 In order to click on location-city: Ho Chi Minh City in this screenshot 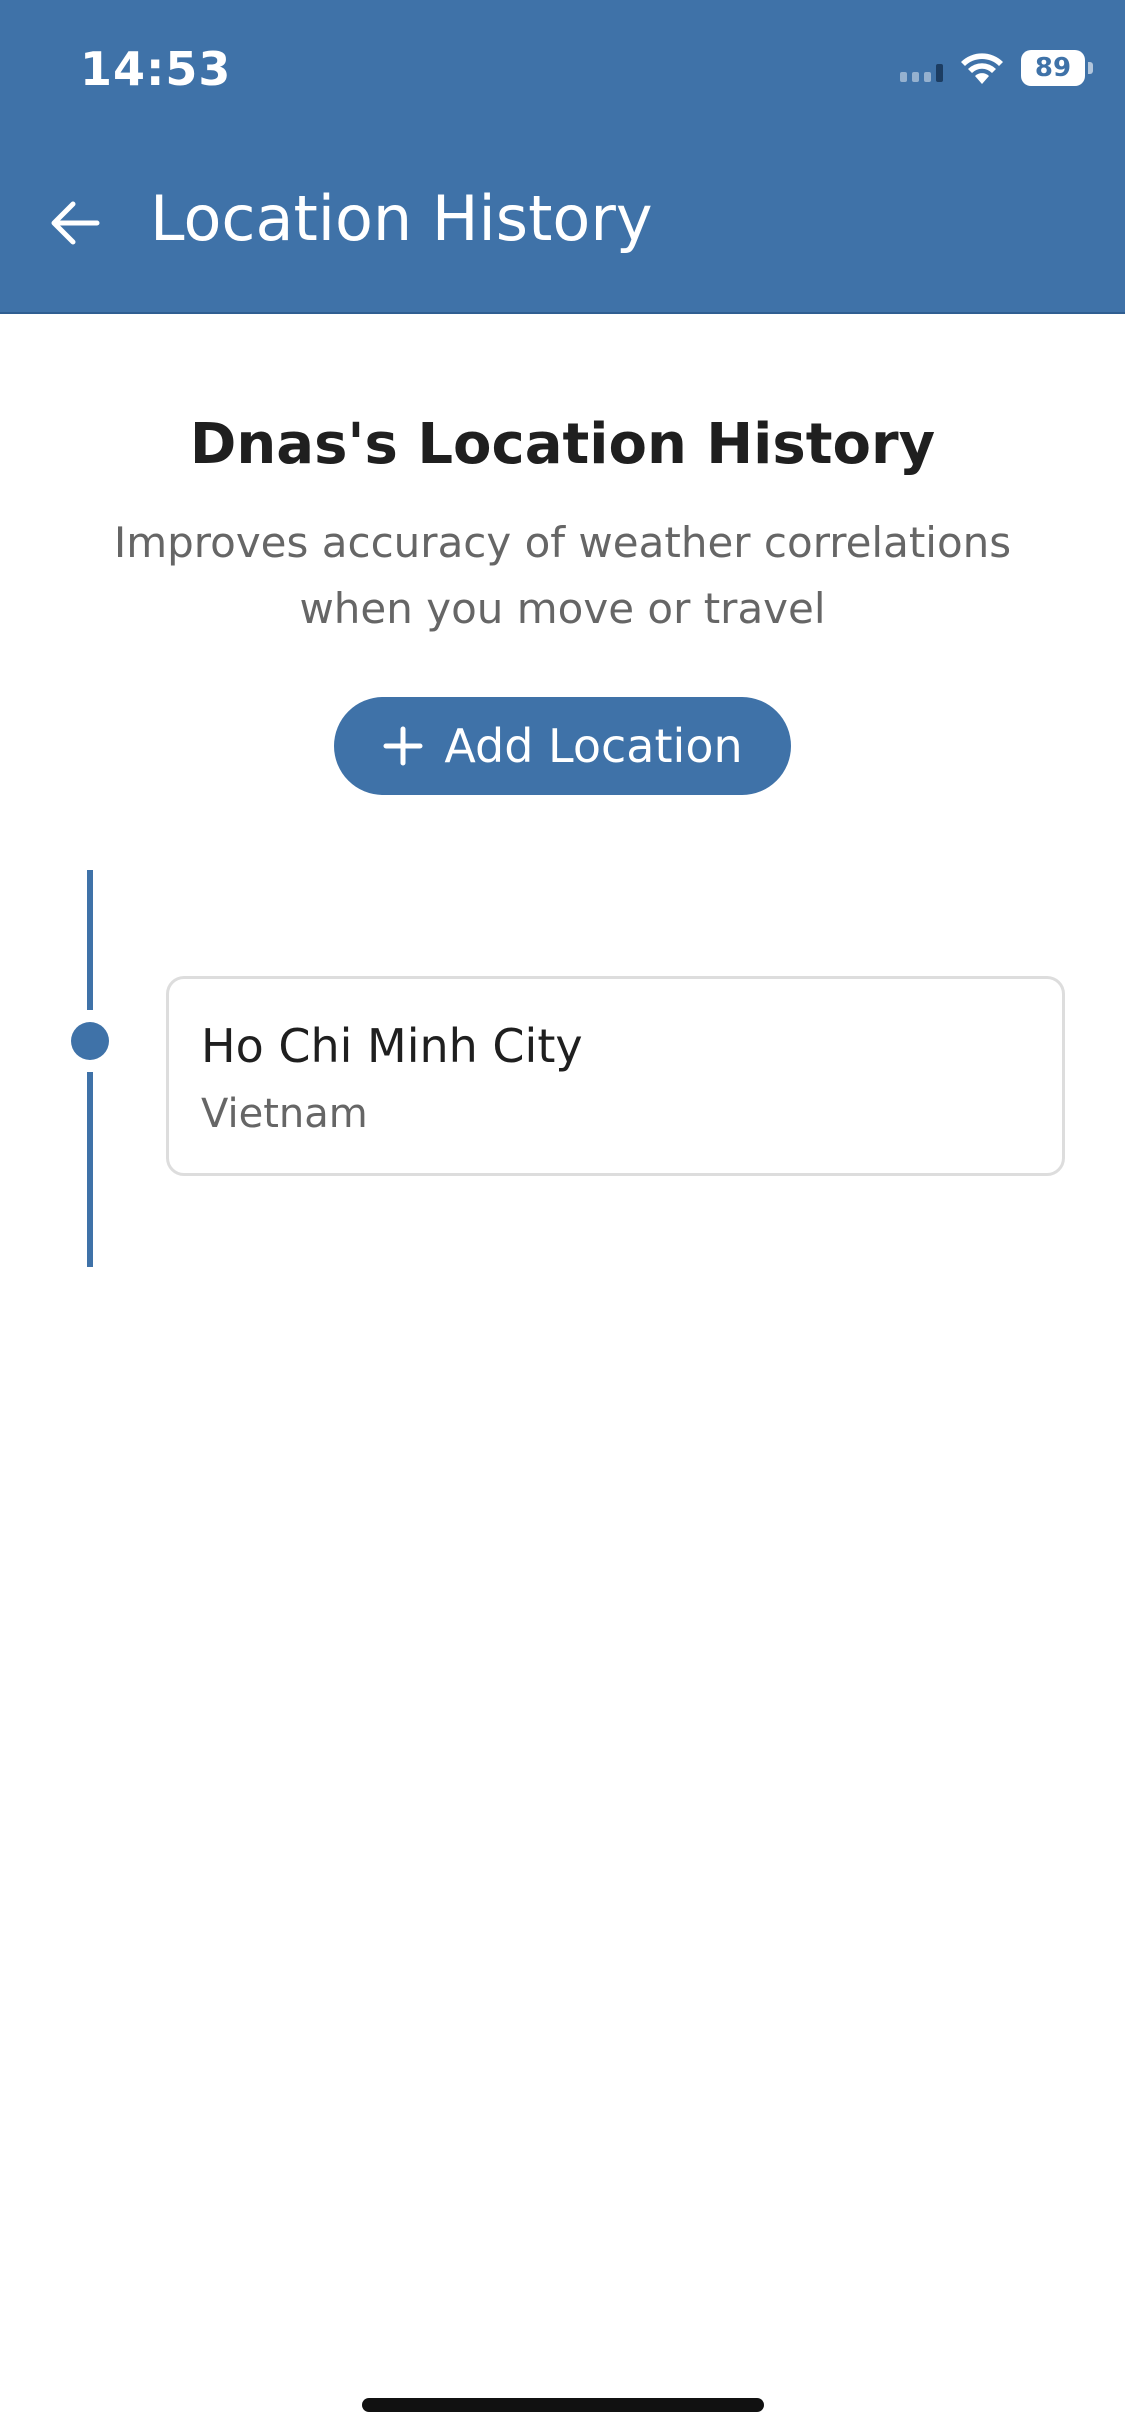, I will do `click(392, 1046)`.